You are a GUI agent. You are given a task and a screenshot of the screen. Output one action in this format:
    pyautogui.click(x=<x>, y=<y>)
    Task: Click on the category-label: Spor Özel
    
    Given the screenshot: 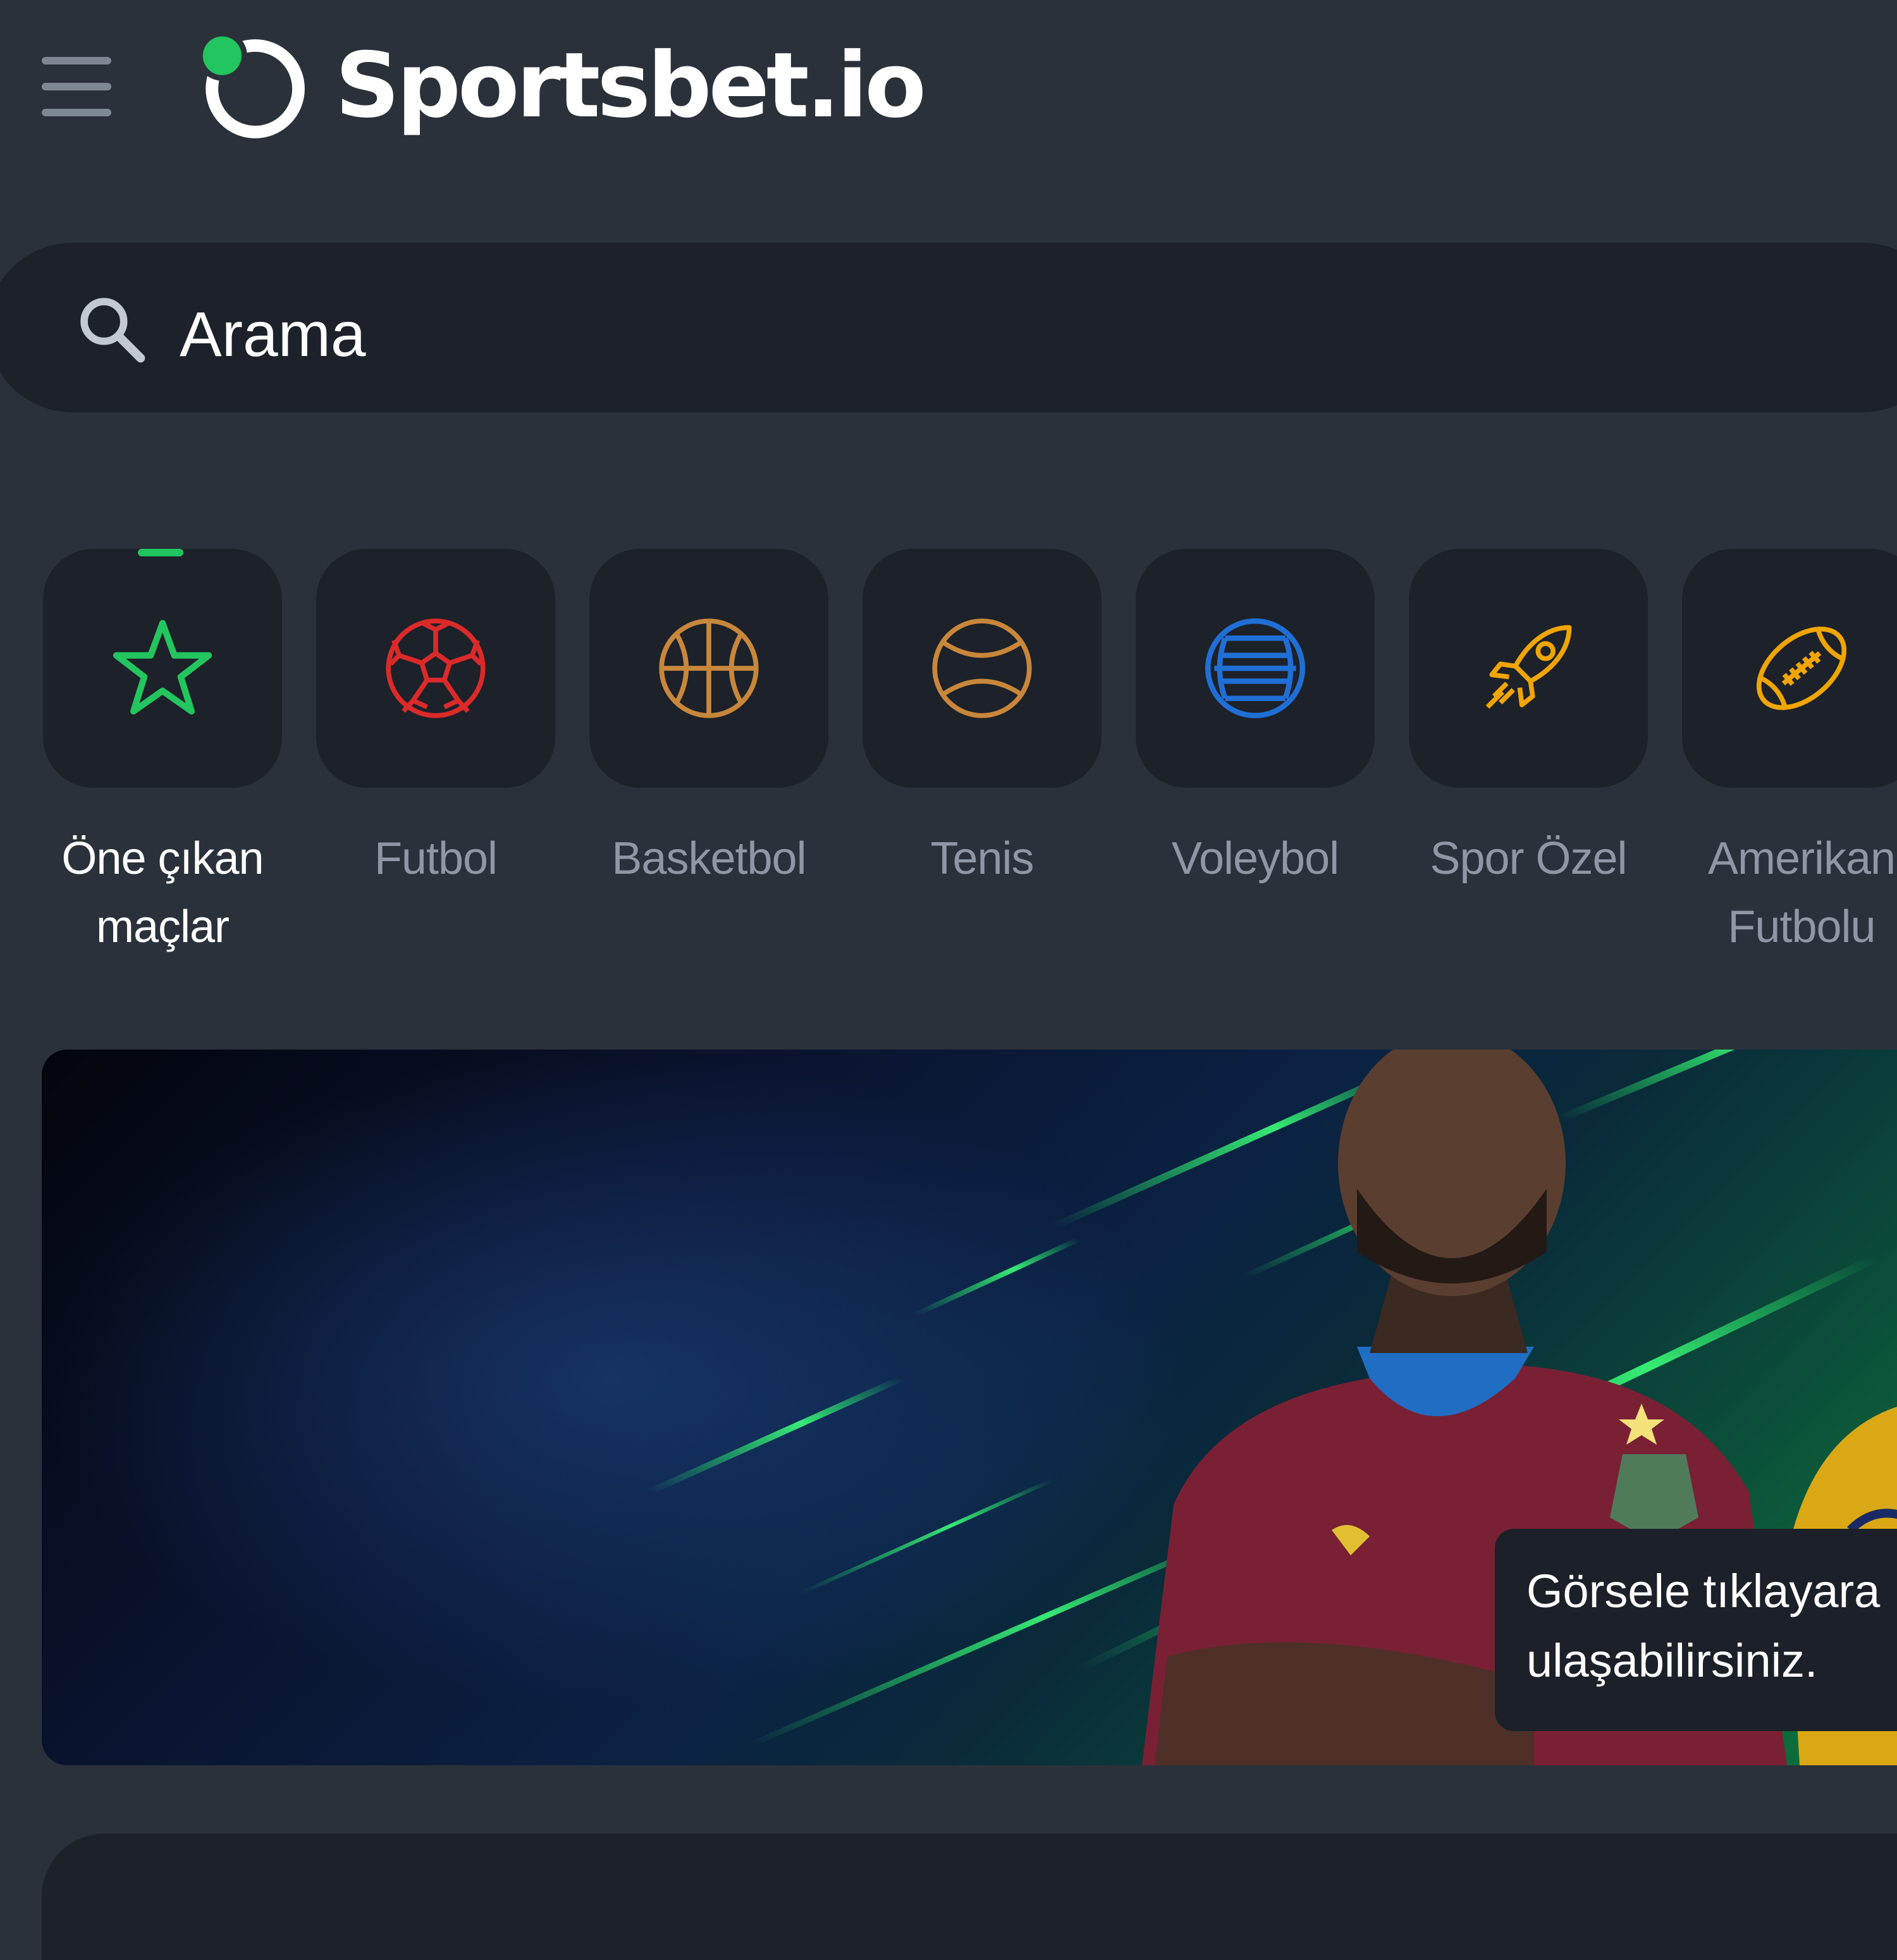 What is the action you would take?
    pyautogui.click(x=1528, y=858)
    